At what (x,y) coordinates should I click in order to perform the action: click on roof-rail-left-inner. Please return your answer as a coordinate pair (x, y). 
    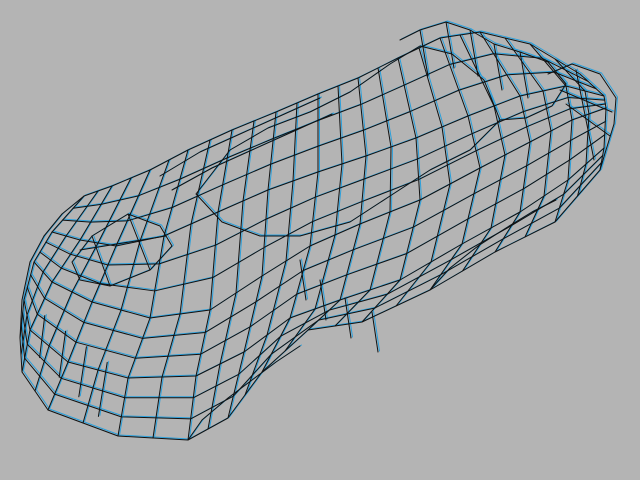
    Looking at the image, I should click on (252, 152).